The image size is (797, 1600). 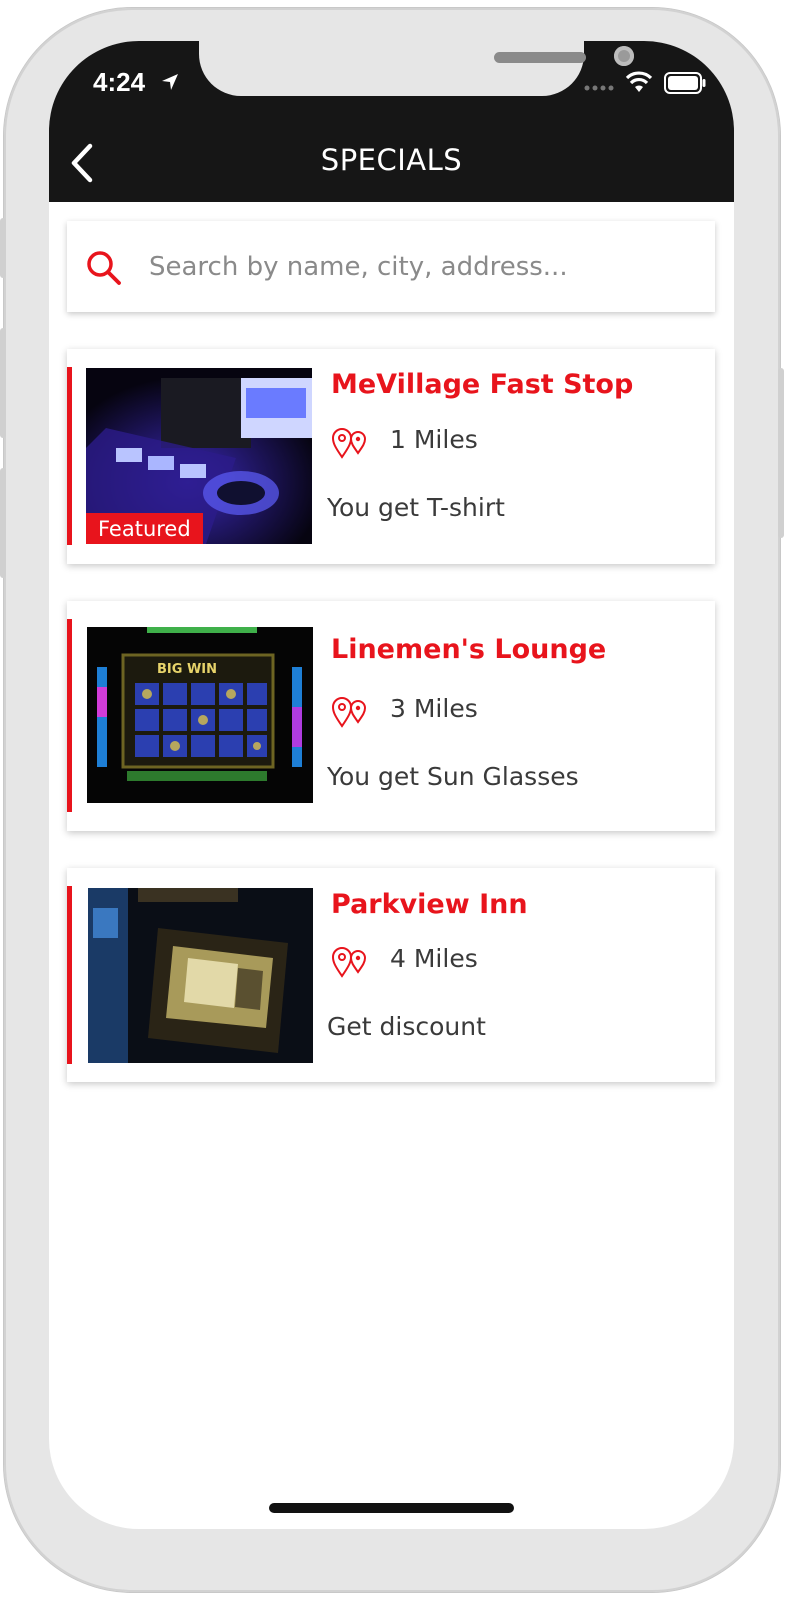 What do you see at coordinates (540, 57) in the screenshot?
I see `earpiece-speaker` at bounding box center [540, 57].